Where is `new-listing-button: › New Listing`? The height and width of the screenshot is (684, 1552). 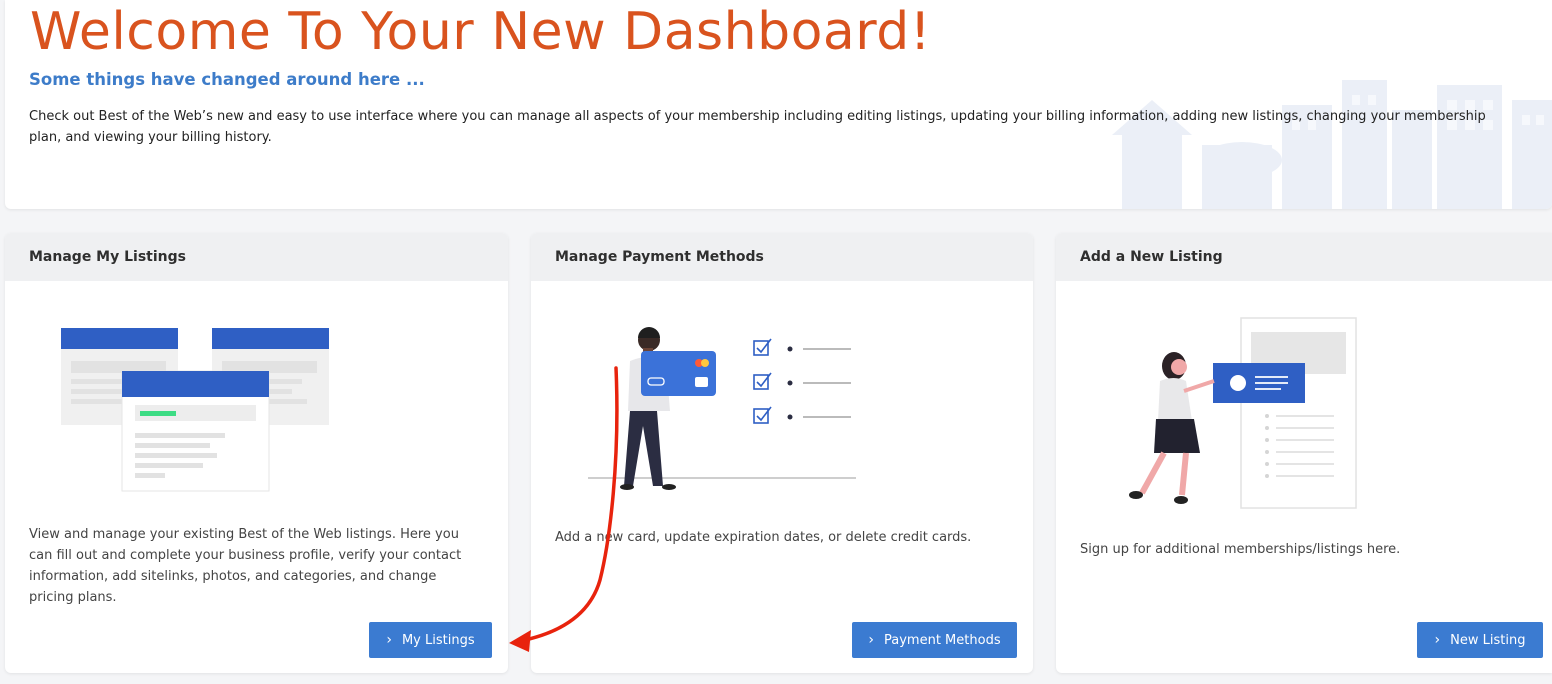 new-listing-button: › New Listing is located at coordinates (1480, 640).